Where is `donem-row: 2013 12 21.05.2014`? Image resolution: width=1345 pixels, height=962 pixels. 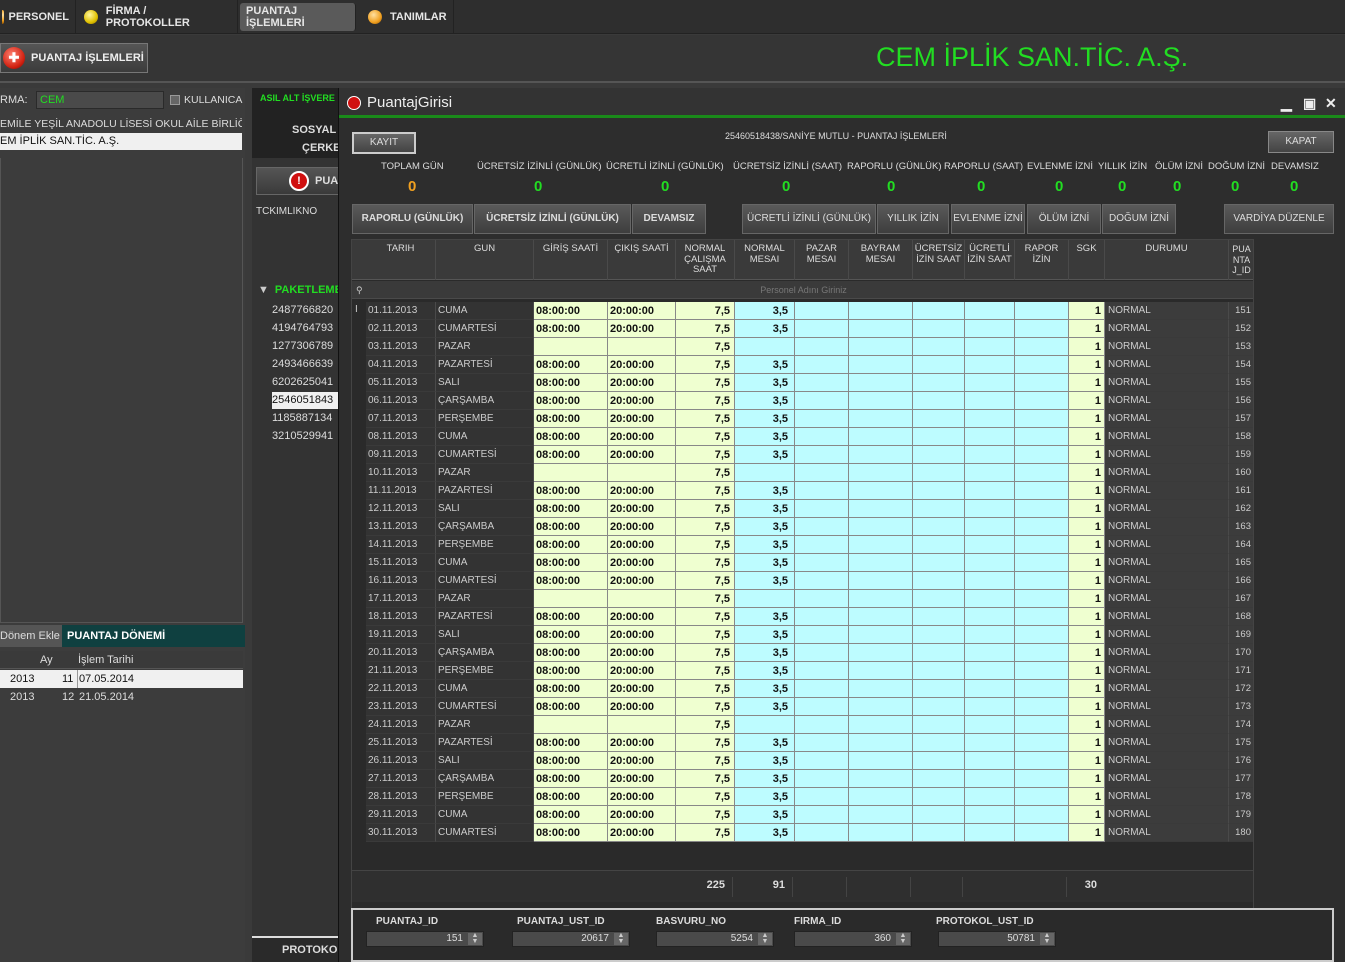
donem-row: 2013 12 21.05.2014 is located at coordinates (121, 697).